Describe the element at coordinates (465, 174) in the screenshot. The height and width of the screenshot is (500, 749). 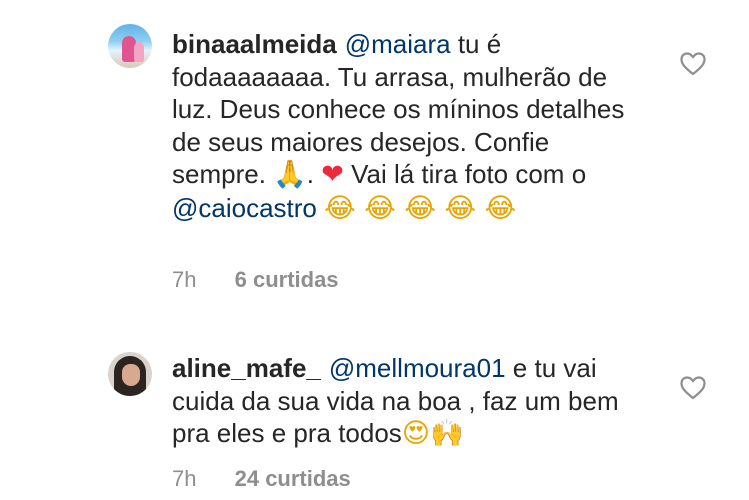
I see `comment-body: Vai lá tira foto com o` at that location.